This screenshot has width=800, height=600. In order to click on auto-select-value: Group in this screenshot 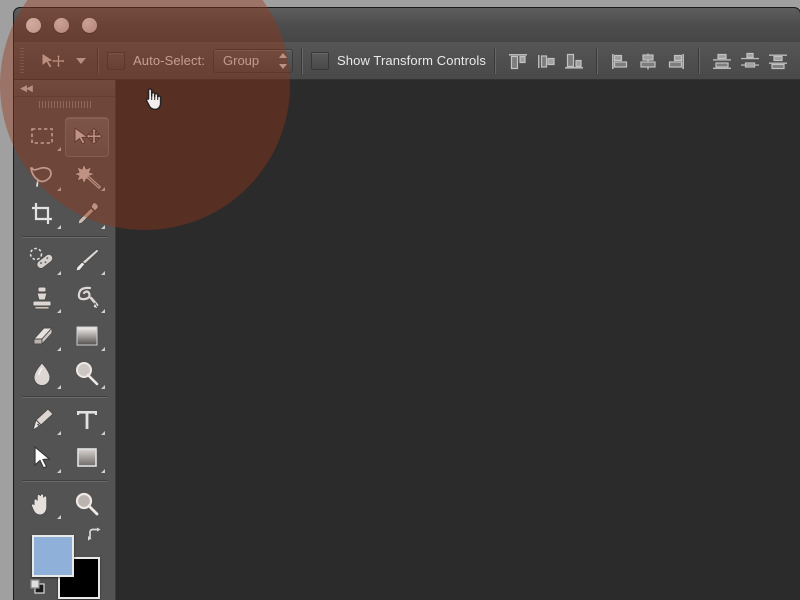, I will do `click(241, 60)`.